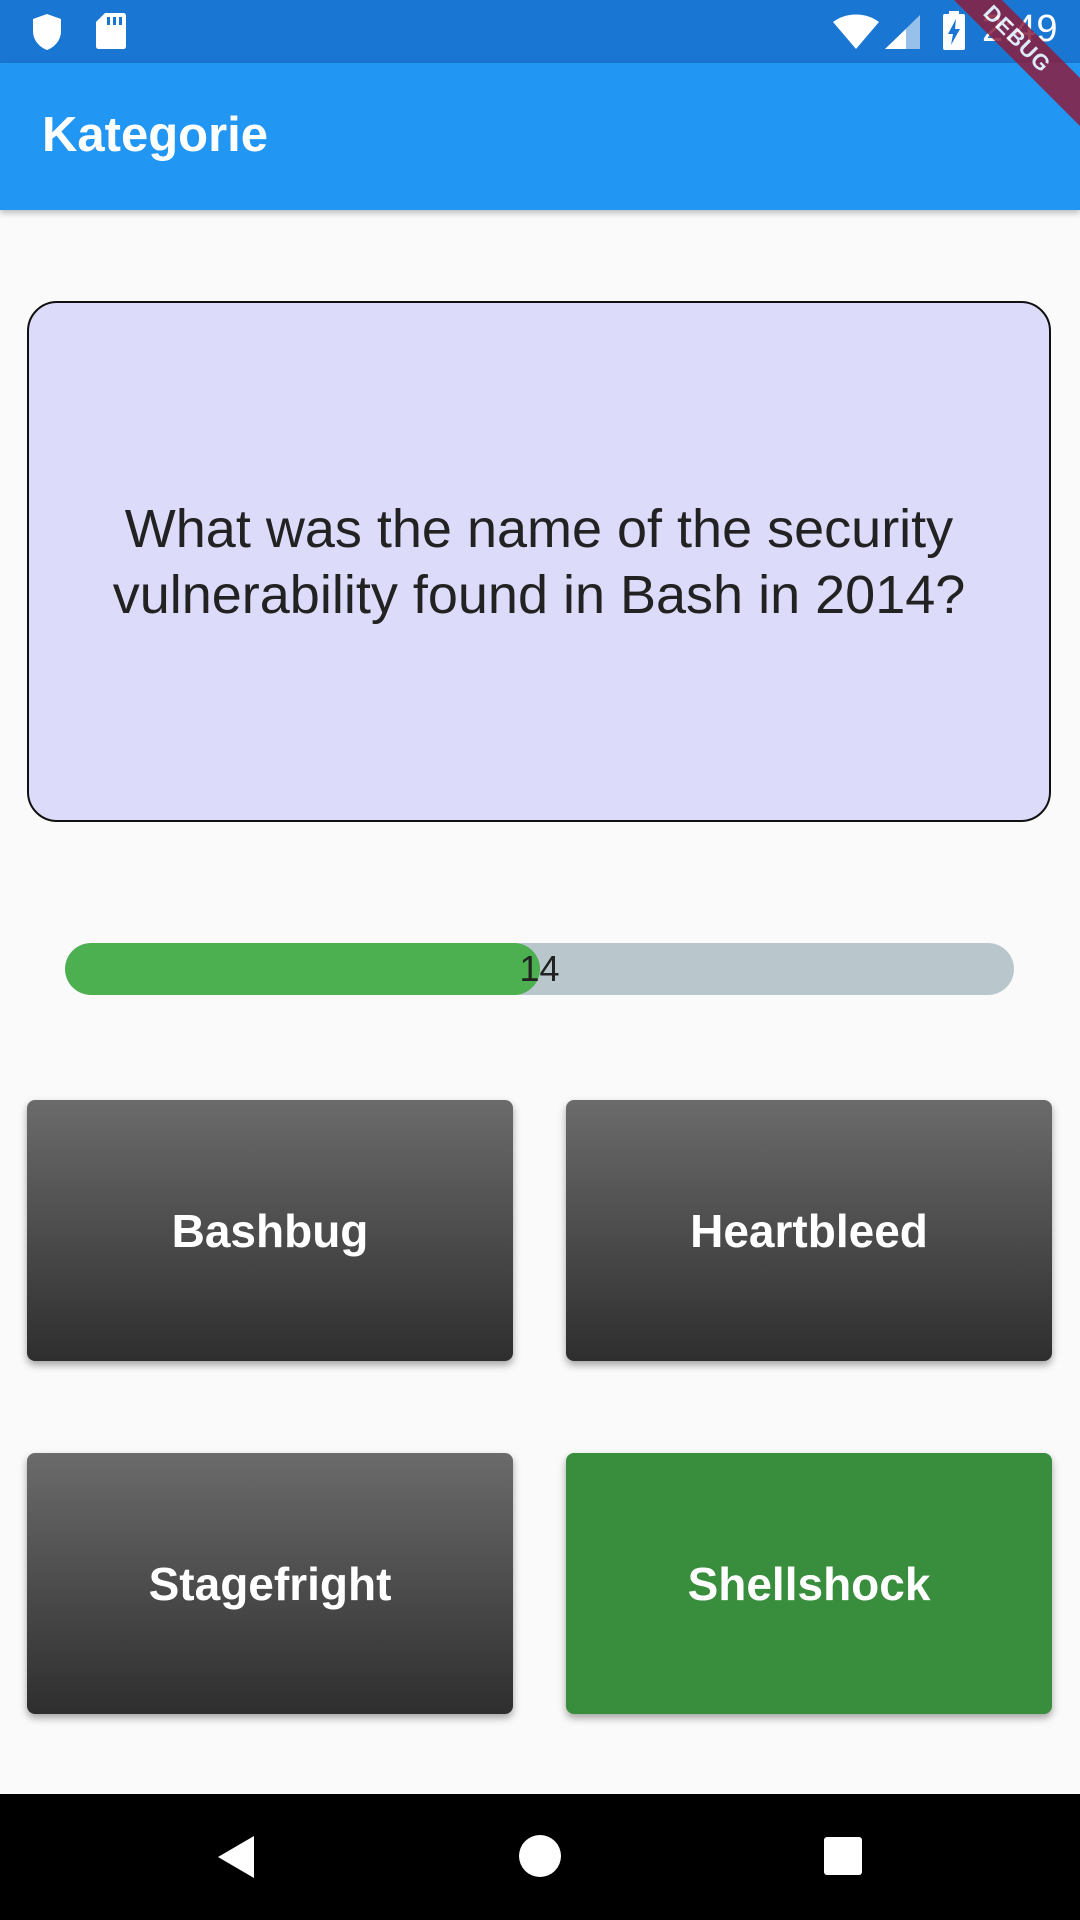 The height and width of the screenshot is (1920, 1080). I want to click on recents-icon, so click(843, 1856).